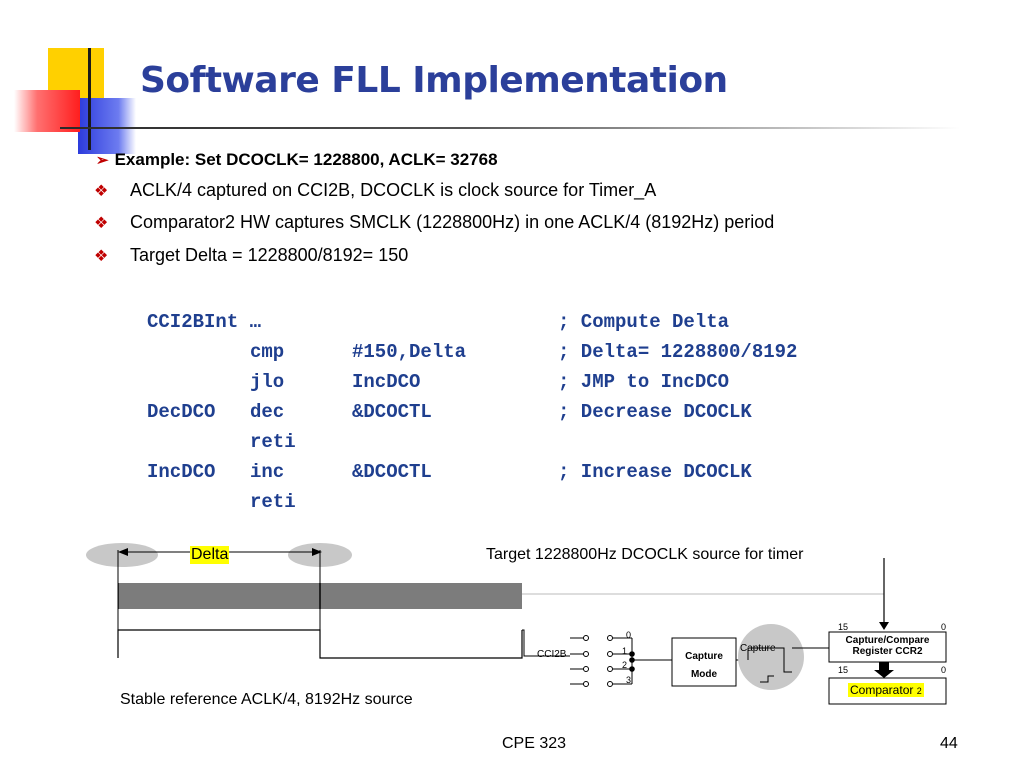  I want to click on logo-red-bar, so click(47, 111).